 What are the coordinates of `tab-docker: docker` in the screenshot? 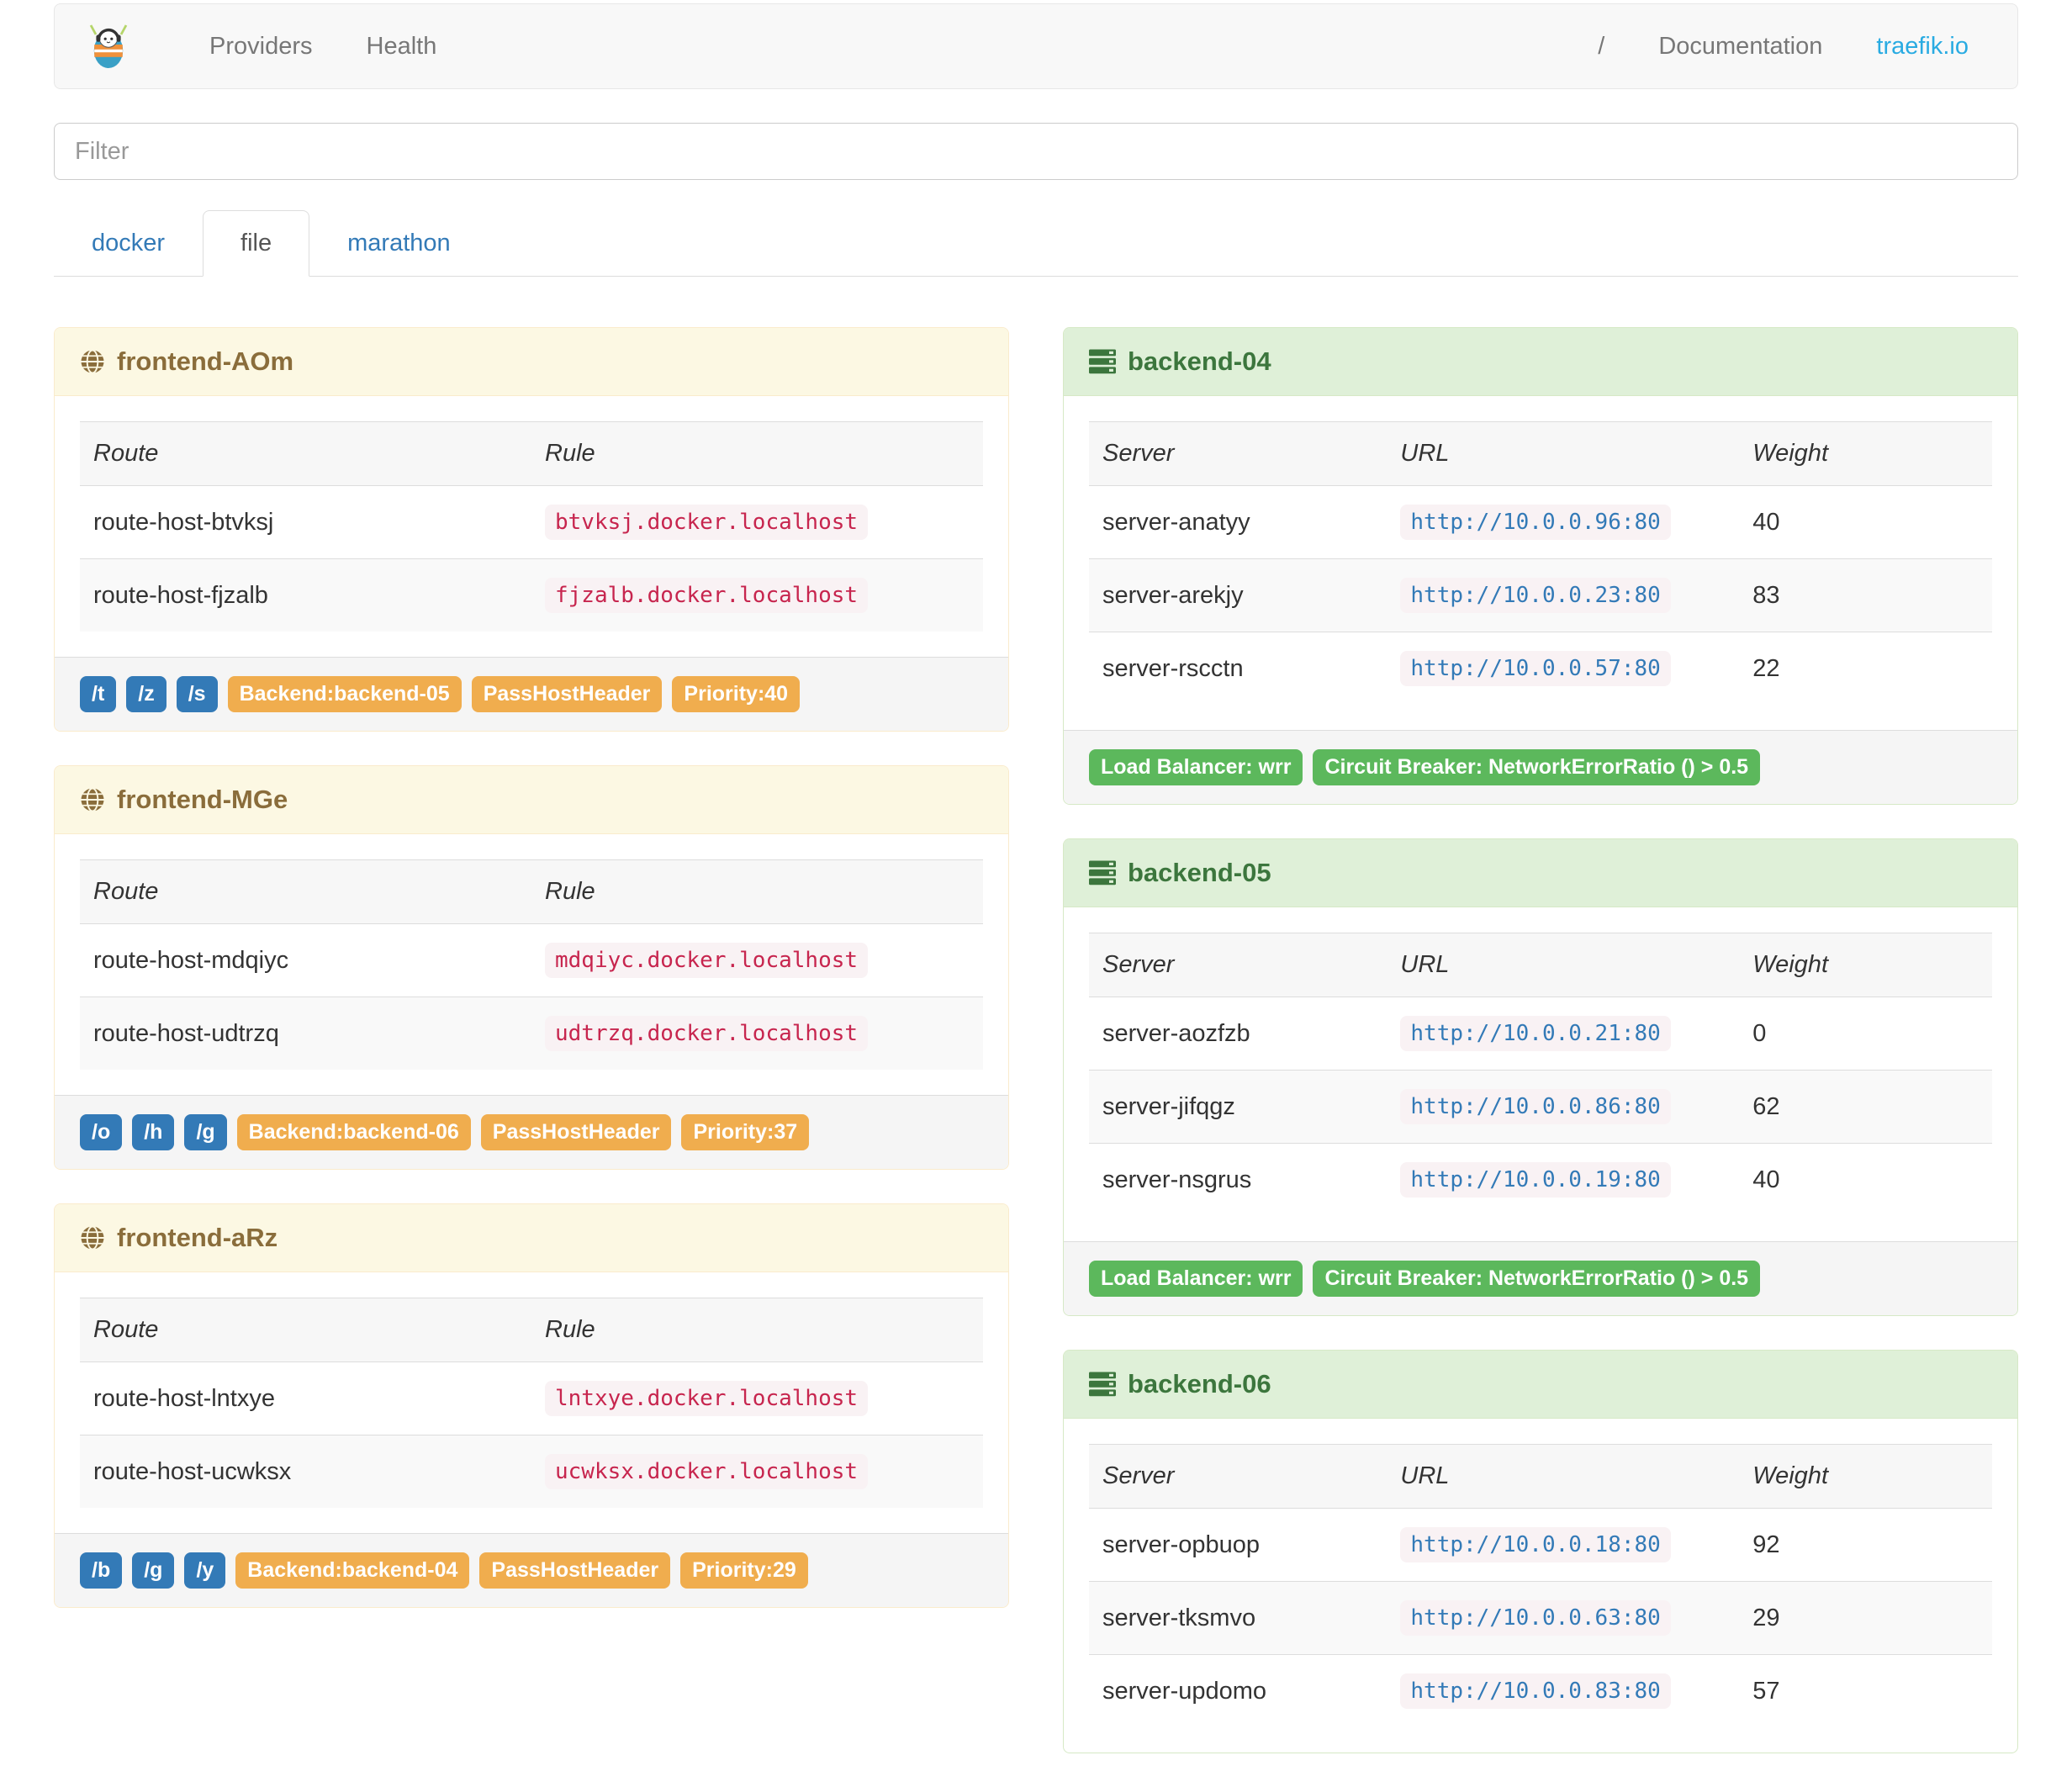 It's located at (128, 243).